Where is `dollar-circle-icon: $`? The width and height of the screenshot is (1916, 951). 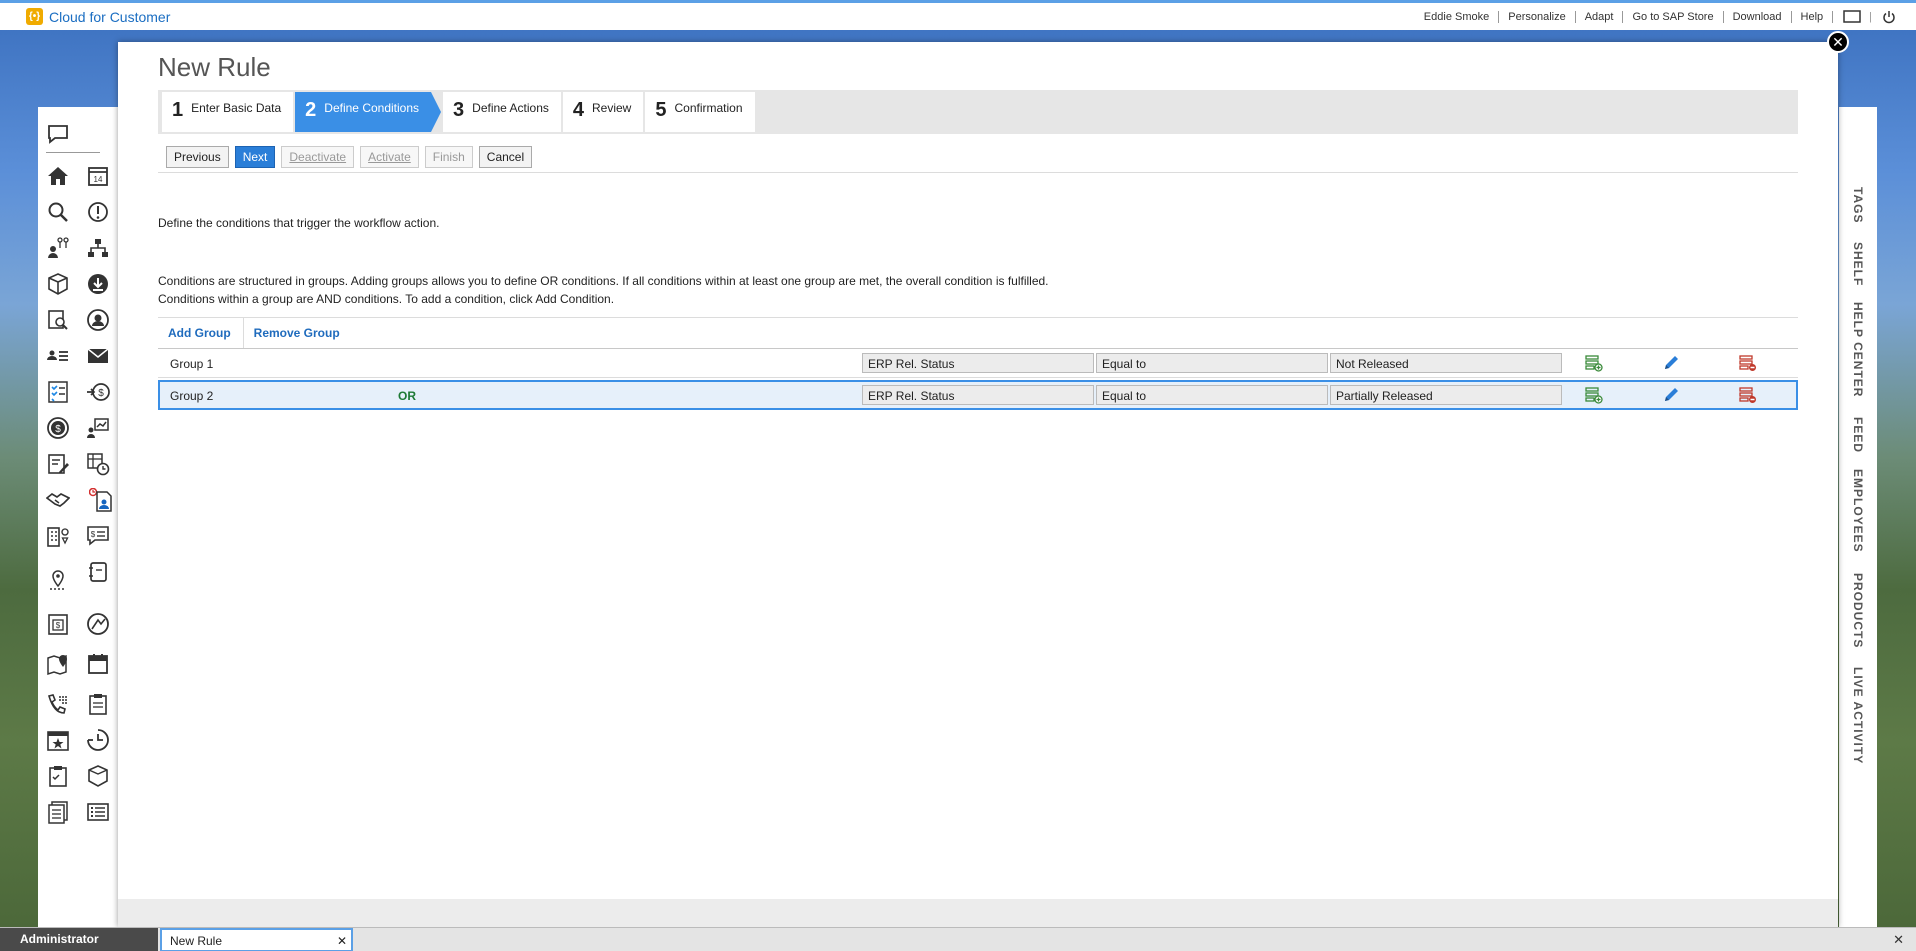
dollar-circle-icon: $ is located at coordinates (58, 428).